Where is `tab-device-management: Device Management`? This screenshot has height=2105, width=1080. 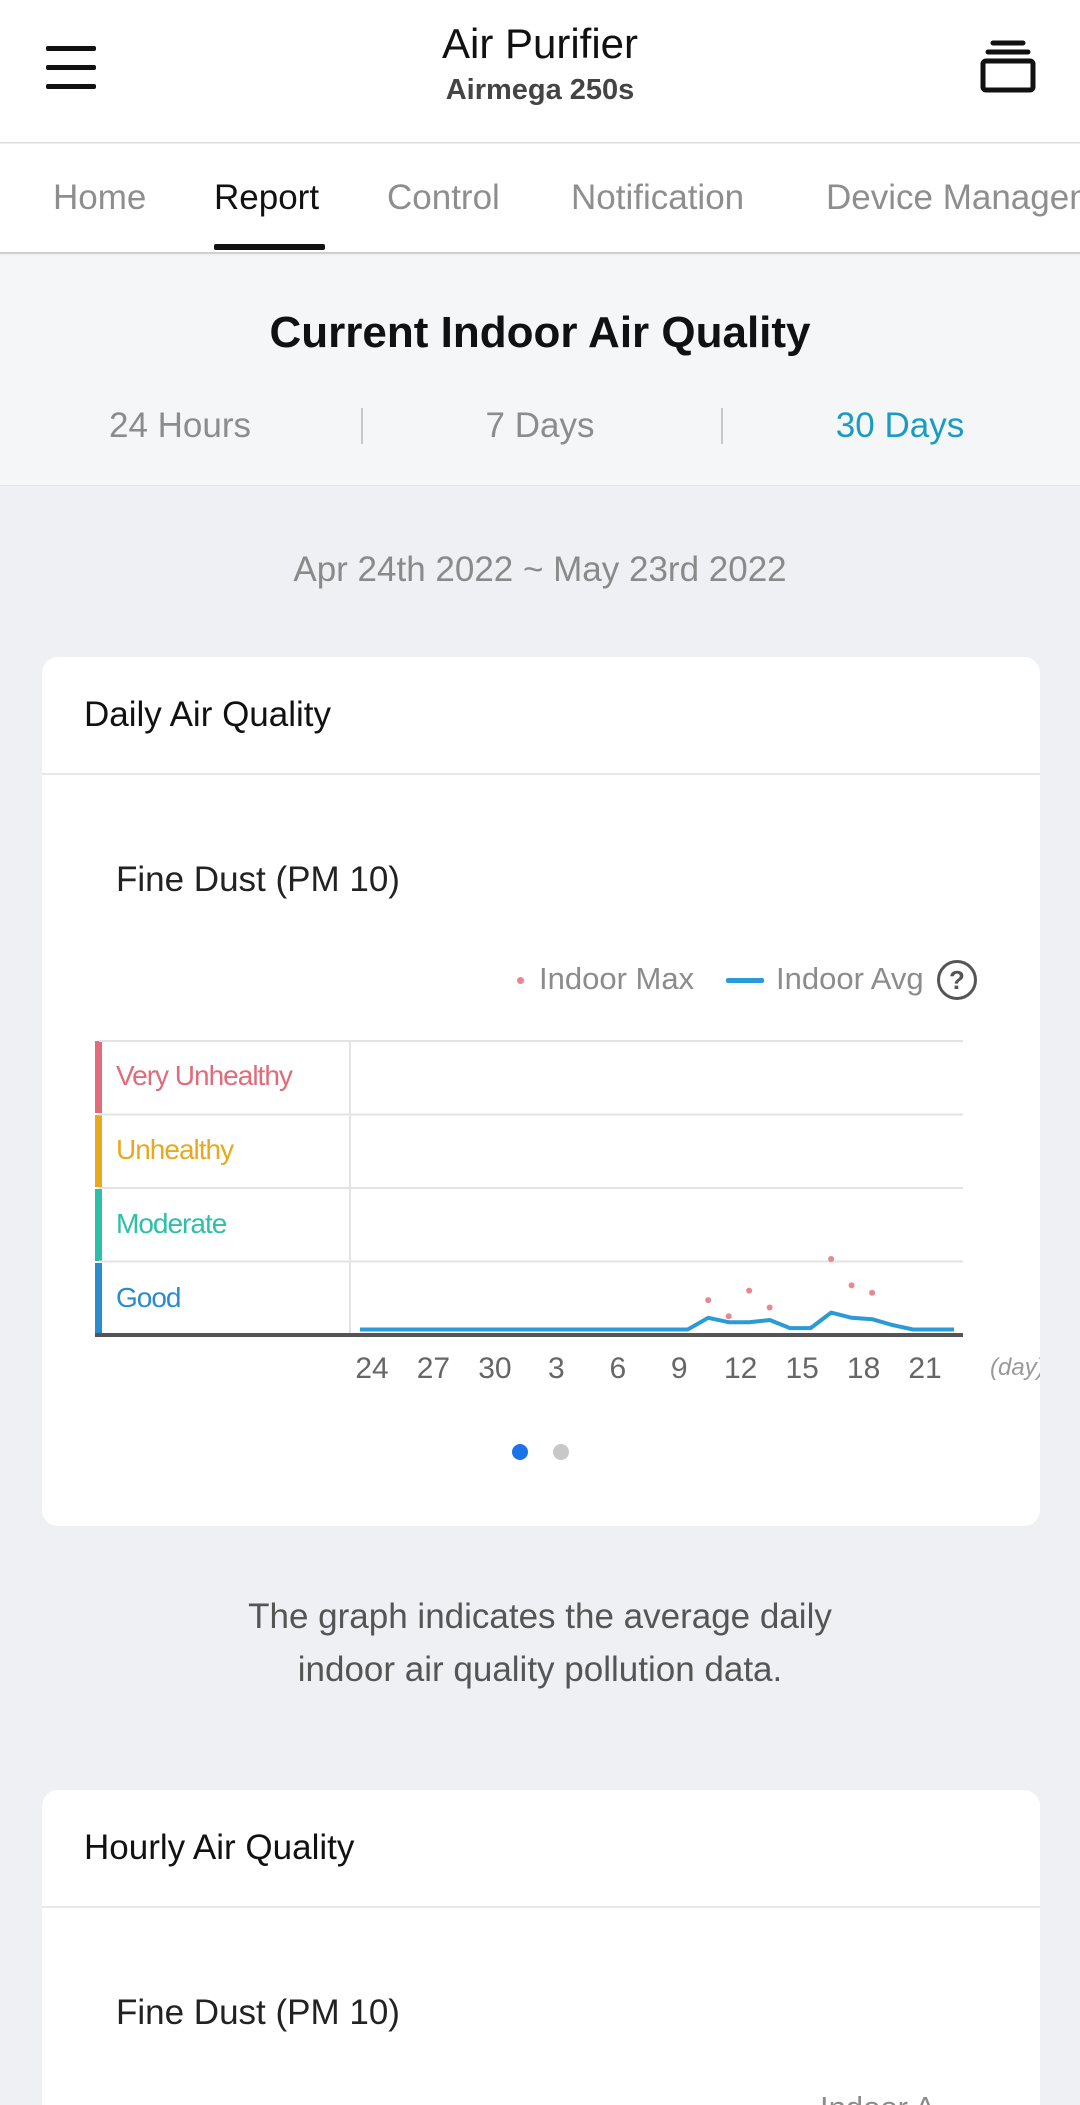
tab-device-management: Device Management is located at coordinates (953, 198).